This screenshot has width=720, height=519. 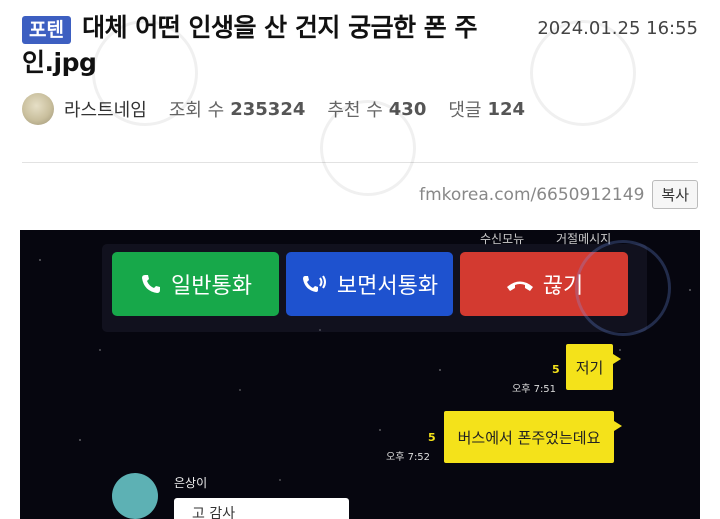 I want to click on normal-call-label: 일반통화, so click(x=211, y=286).